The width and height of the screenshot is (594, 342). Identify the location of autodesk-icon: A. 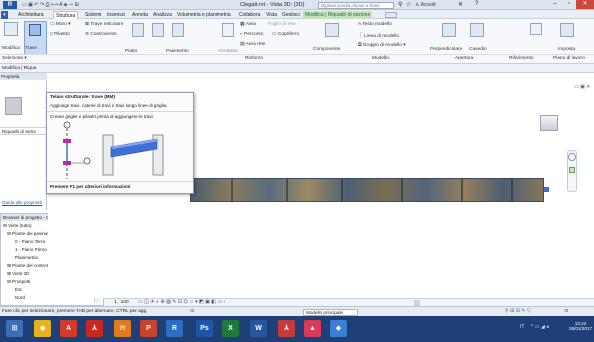
(68, 328).